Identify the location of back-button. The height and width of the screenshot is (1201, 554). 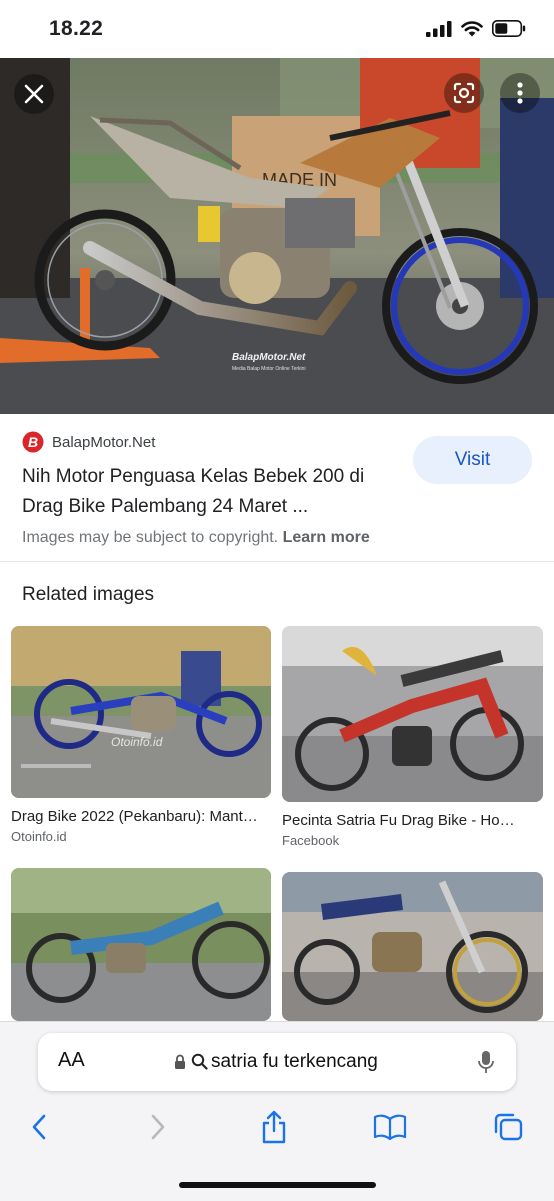
(39, 1127).